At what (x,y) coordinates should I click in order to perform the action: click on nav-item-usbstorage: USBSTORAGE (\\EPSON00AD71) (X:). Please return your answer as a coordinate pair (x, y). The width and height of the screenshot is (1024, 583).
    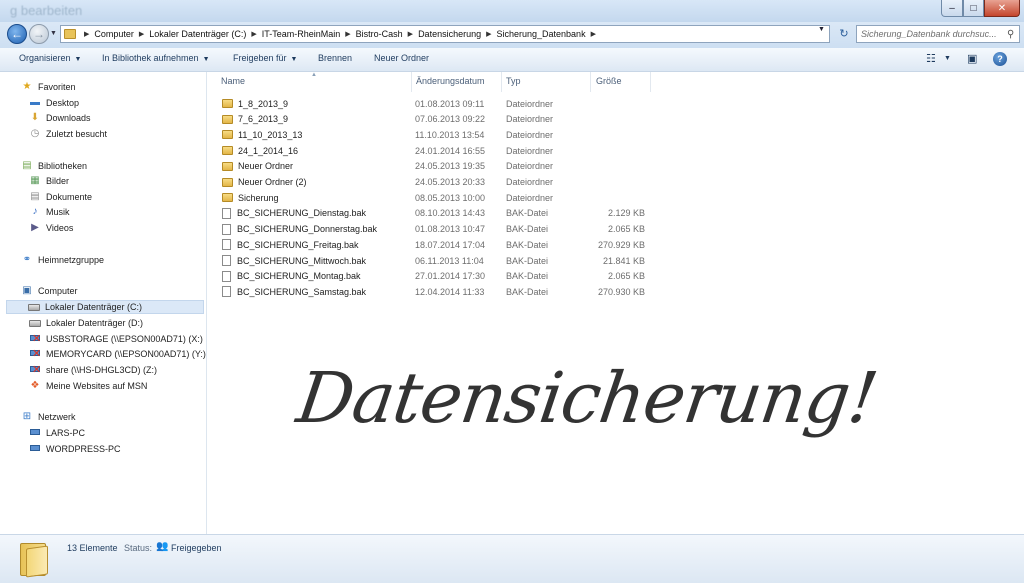
    Looking at the image, I should click on (116, 339).